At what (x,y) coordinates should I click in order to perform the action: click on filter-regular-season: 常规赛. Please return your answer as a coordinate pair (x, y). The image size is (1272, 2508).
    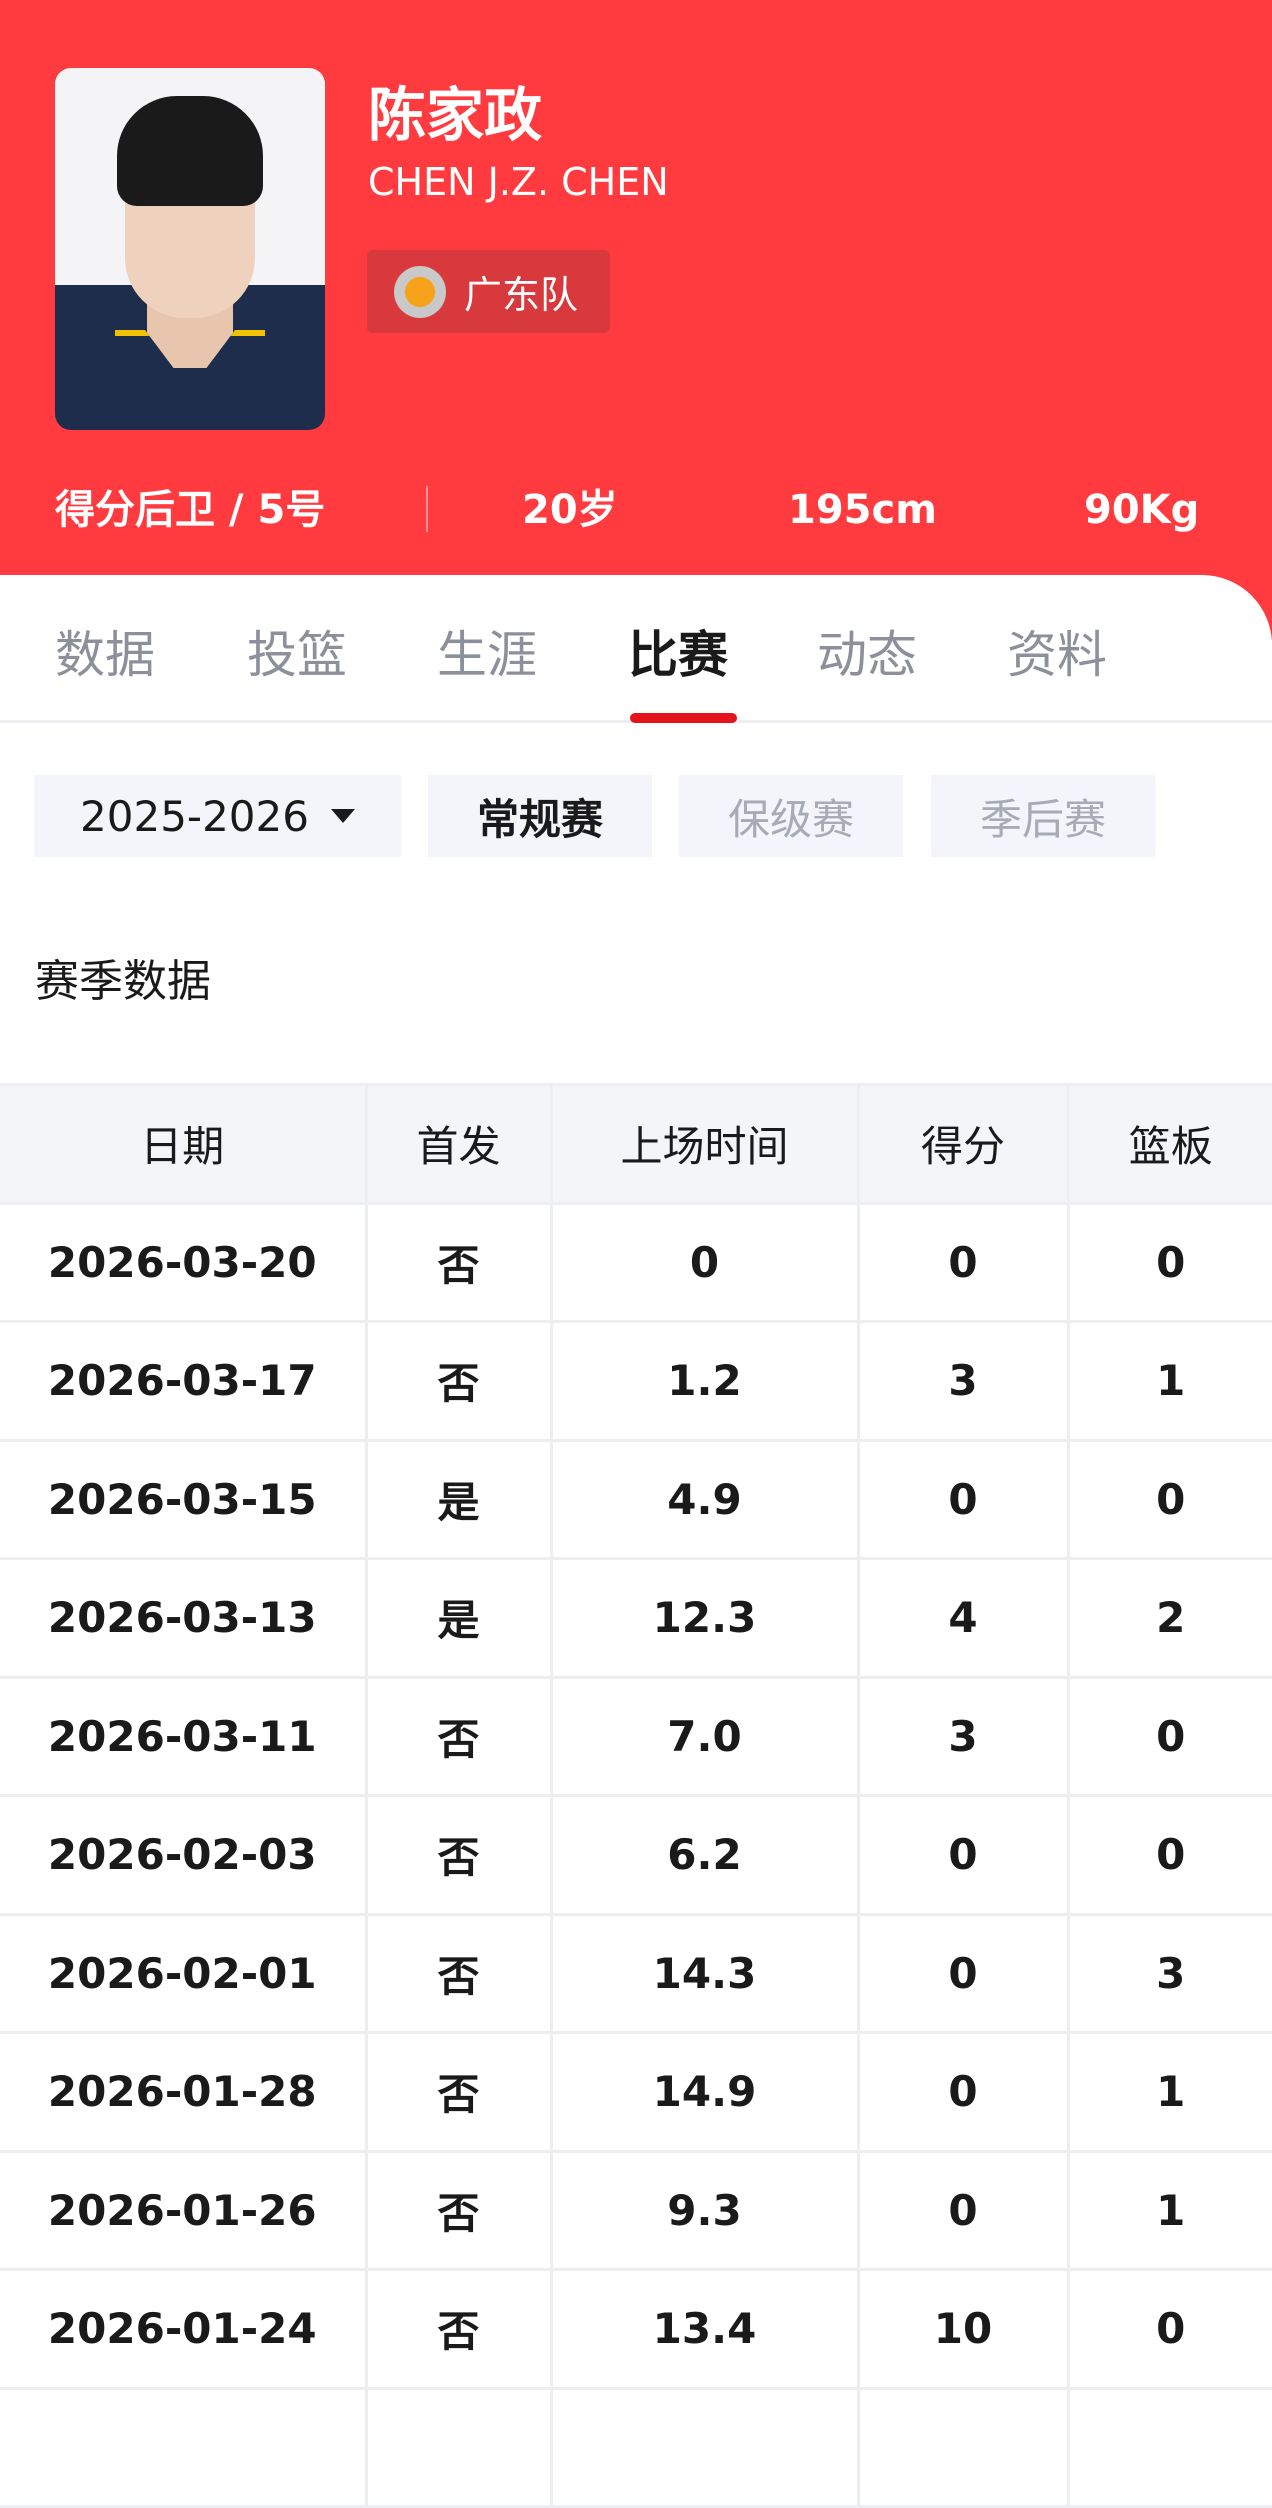
    Looking at the image, I should click on (540, 816).